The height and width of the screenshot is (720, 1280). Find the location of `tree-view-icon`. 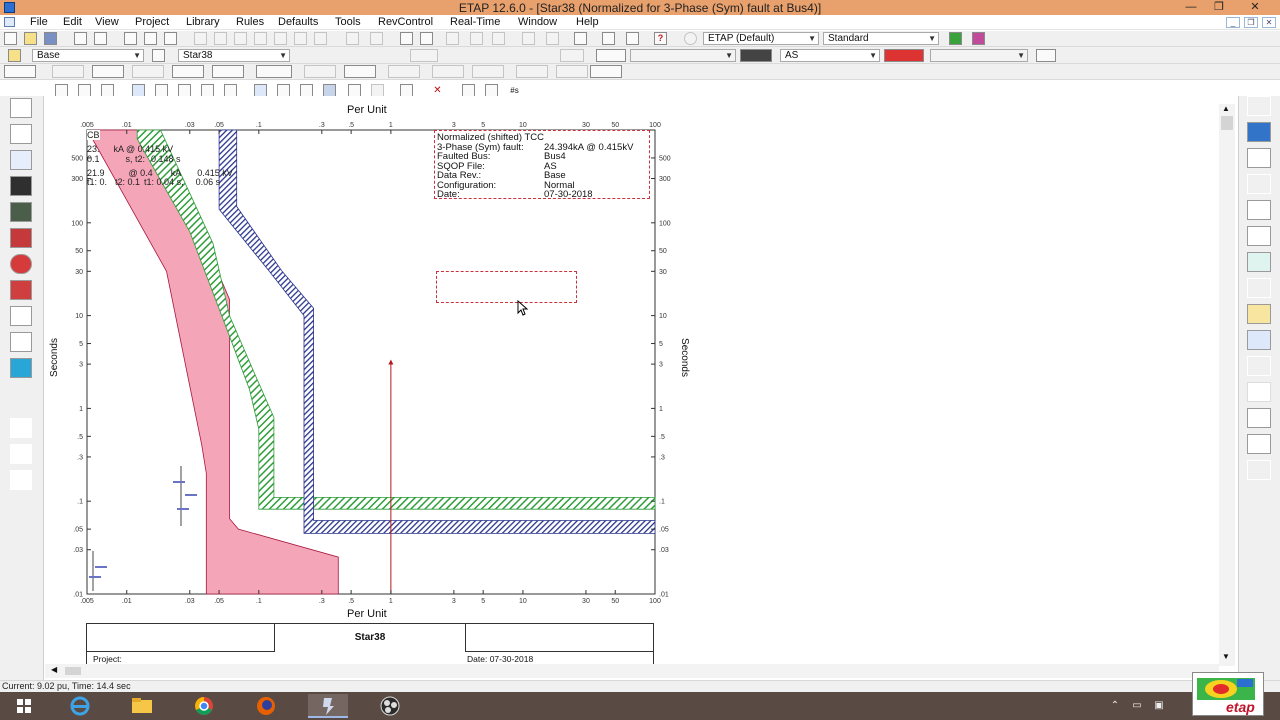

tree-view-icon is located at coordinates (21, 108).